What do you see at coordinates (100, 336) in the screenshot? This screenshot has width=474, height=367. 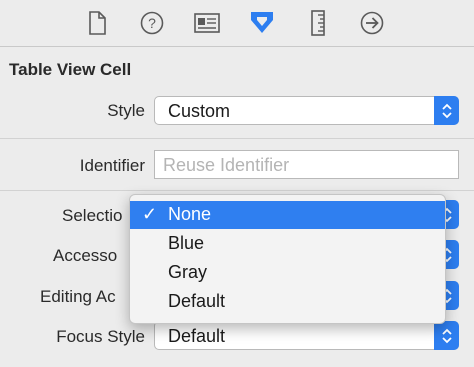 I see `focus-style-label: Focus Style` at bounding box center [100, 336].